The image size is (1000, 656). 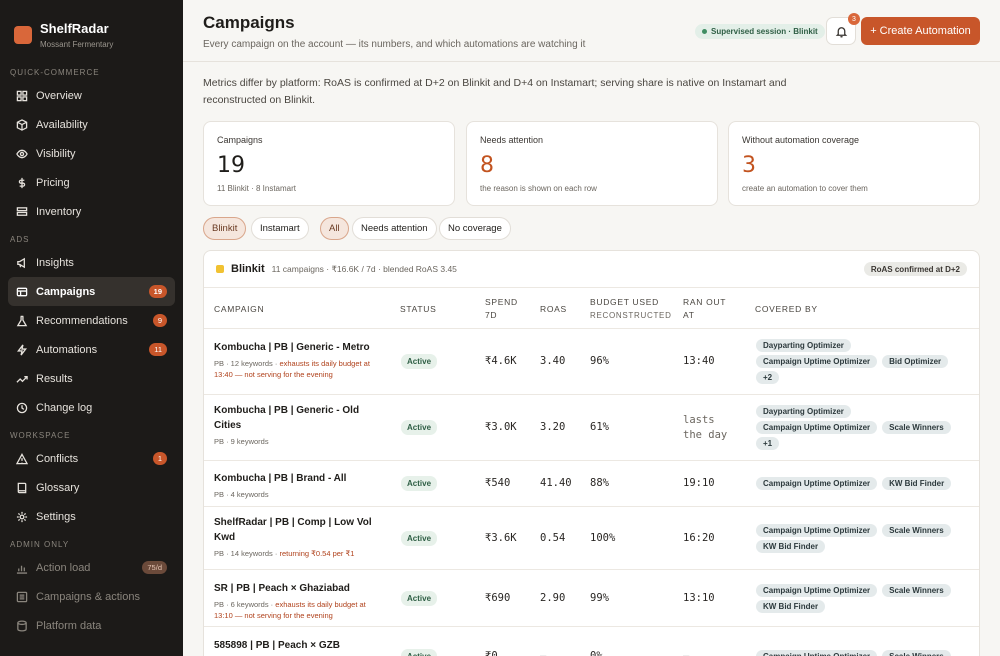 What do you see at coordinates (317, 553) in the screenshot?
I see `campaign-warning: returning ₹0.54 per ₹1` at bounding box center [317, 553].